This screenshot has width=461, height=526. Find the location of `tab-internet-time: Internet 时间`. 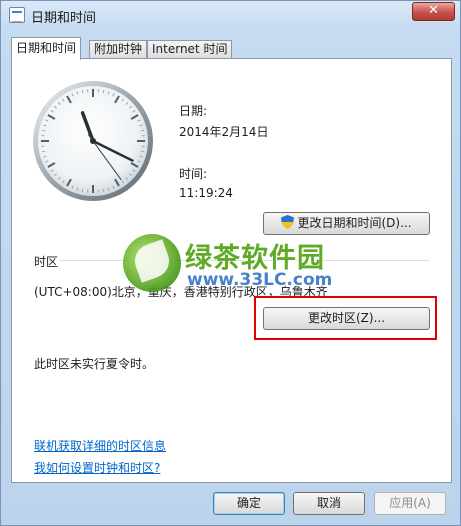

tab-internet-time: Internet 时间 is located at coordinates (190, 49).